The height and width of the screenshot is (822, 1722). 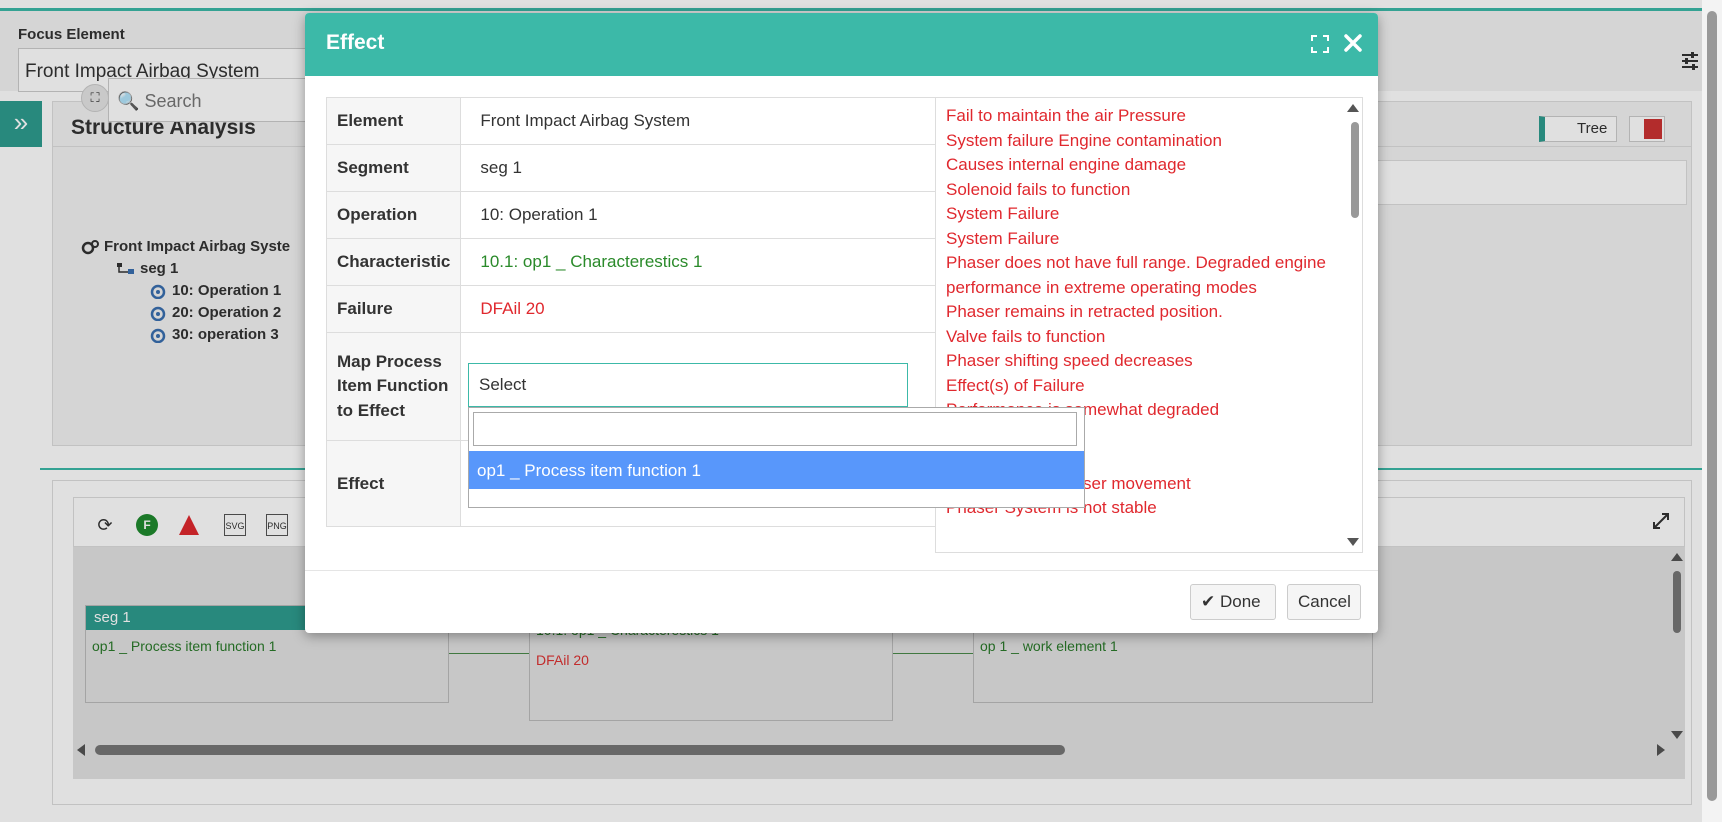 I want to click on effects-scrollbar, so click(x=1354, y=325).